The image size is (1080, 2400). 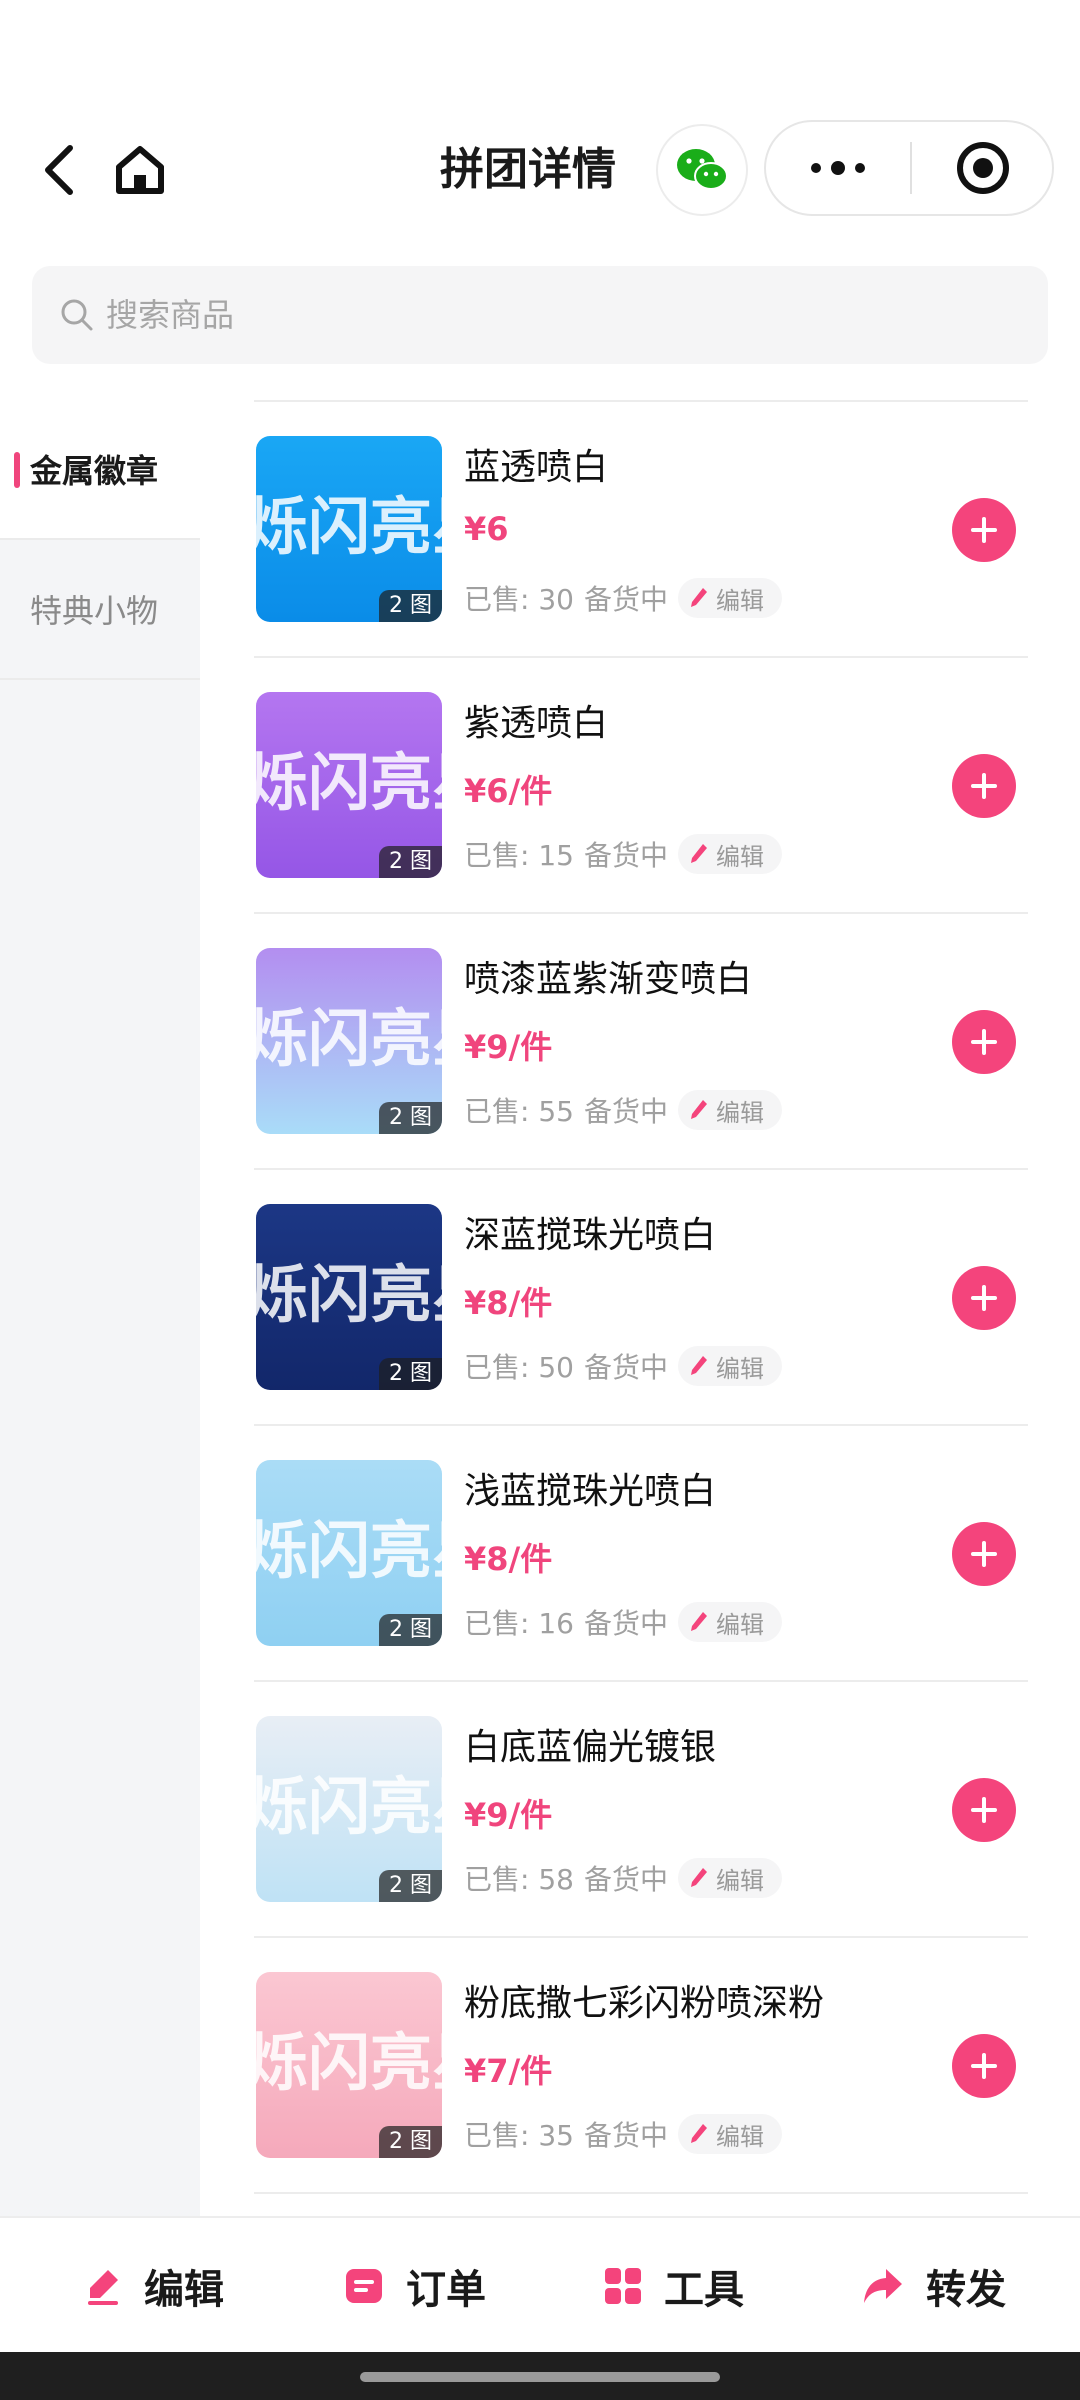 What do you see at coordinates (641, 786) in the screenshot?
I see `product-item: 烁闪亮星 2 图 紫透喷白 ¥6/件已售: 15 备货中 编辑` at bounding box center [641, 786].